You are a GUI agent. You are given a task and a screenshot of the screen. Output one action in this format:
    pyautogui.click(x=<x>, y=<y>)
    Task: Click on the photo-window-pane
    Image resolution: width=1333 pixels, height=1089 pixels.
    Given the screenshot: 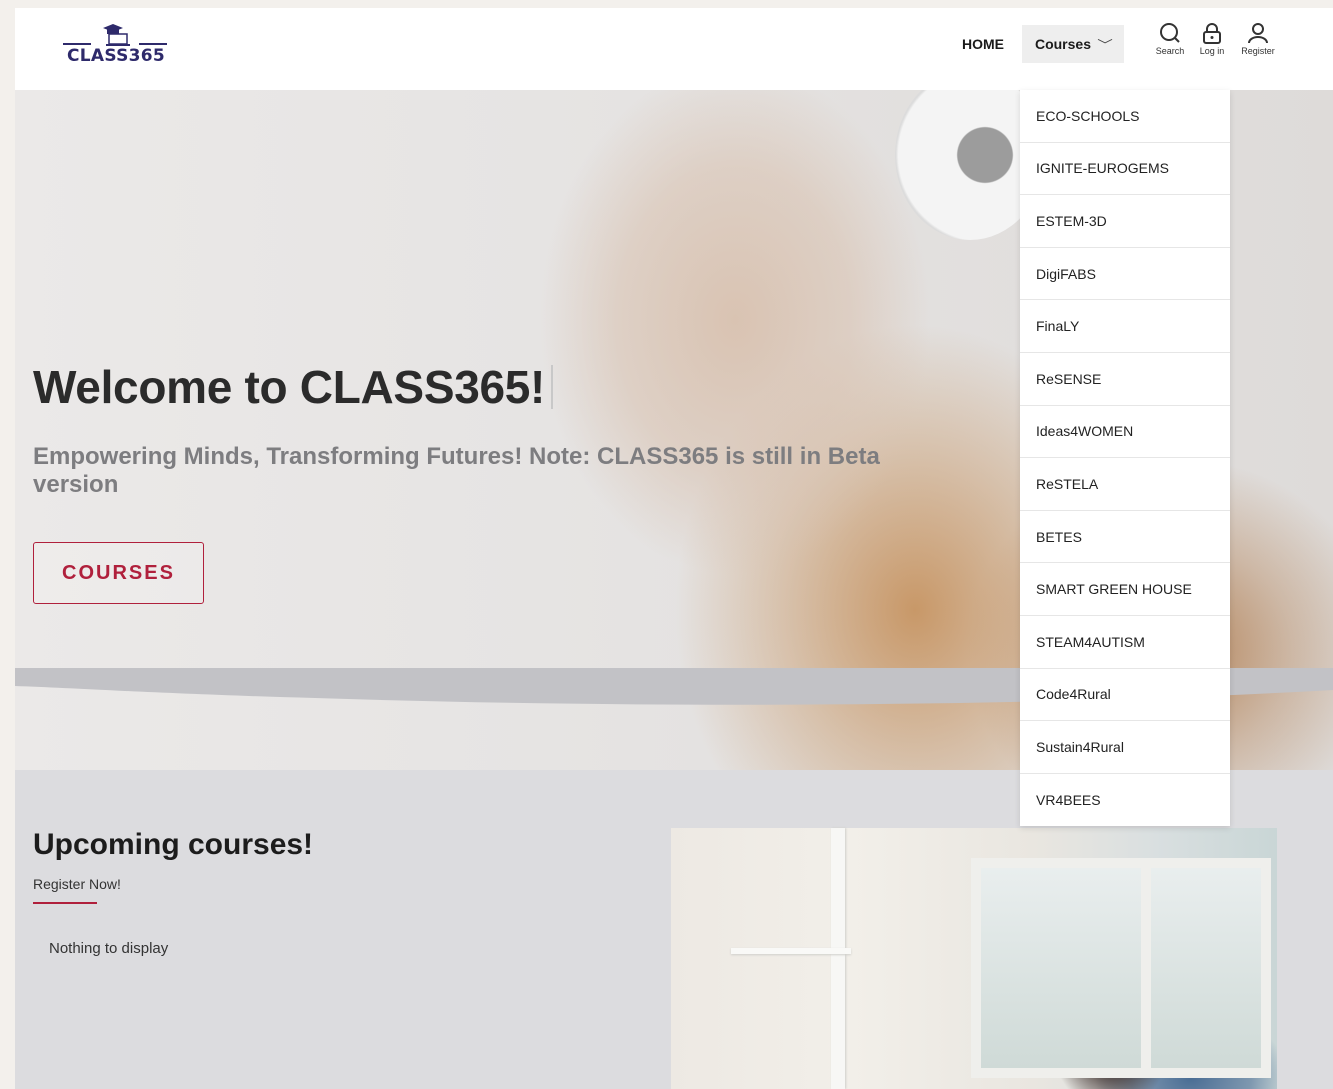 What is the action you would take?
    pyautogui.click(x=1146, y=968)
    